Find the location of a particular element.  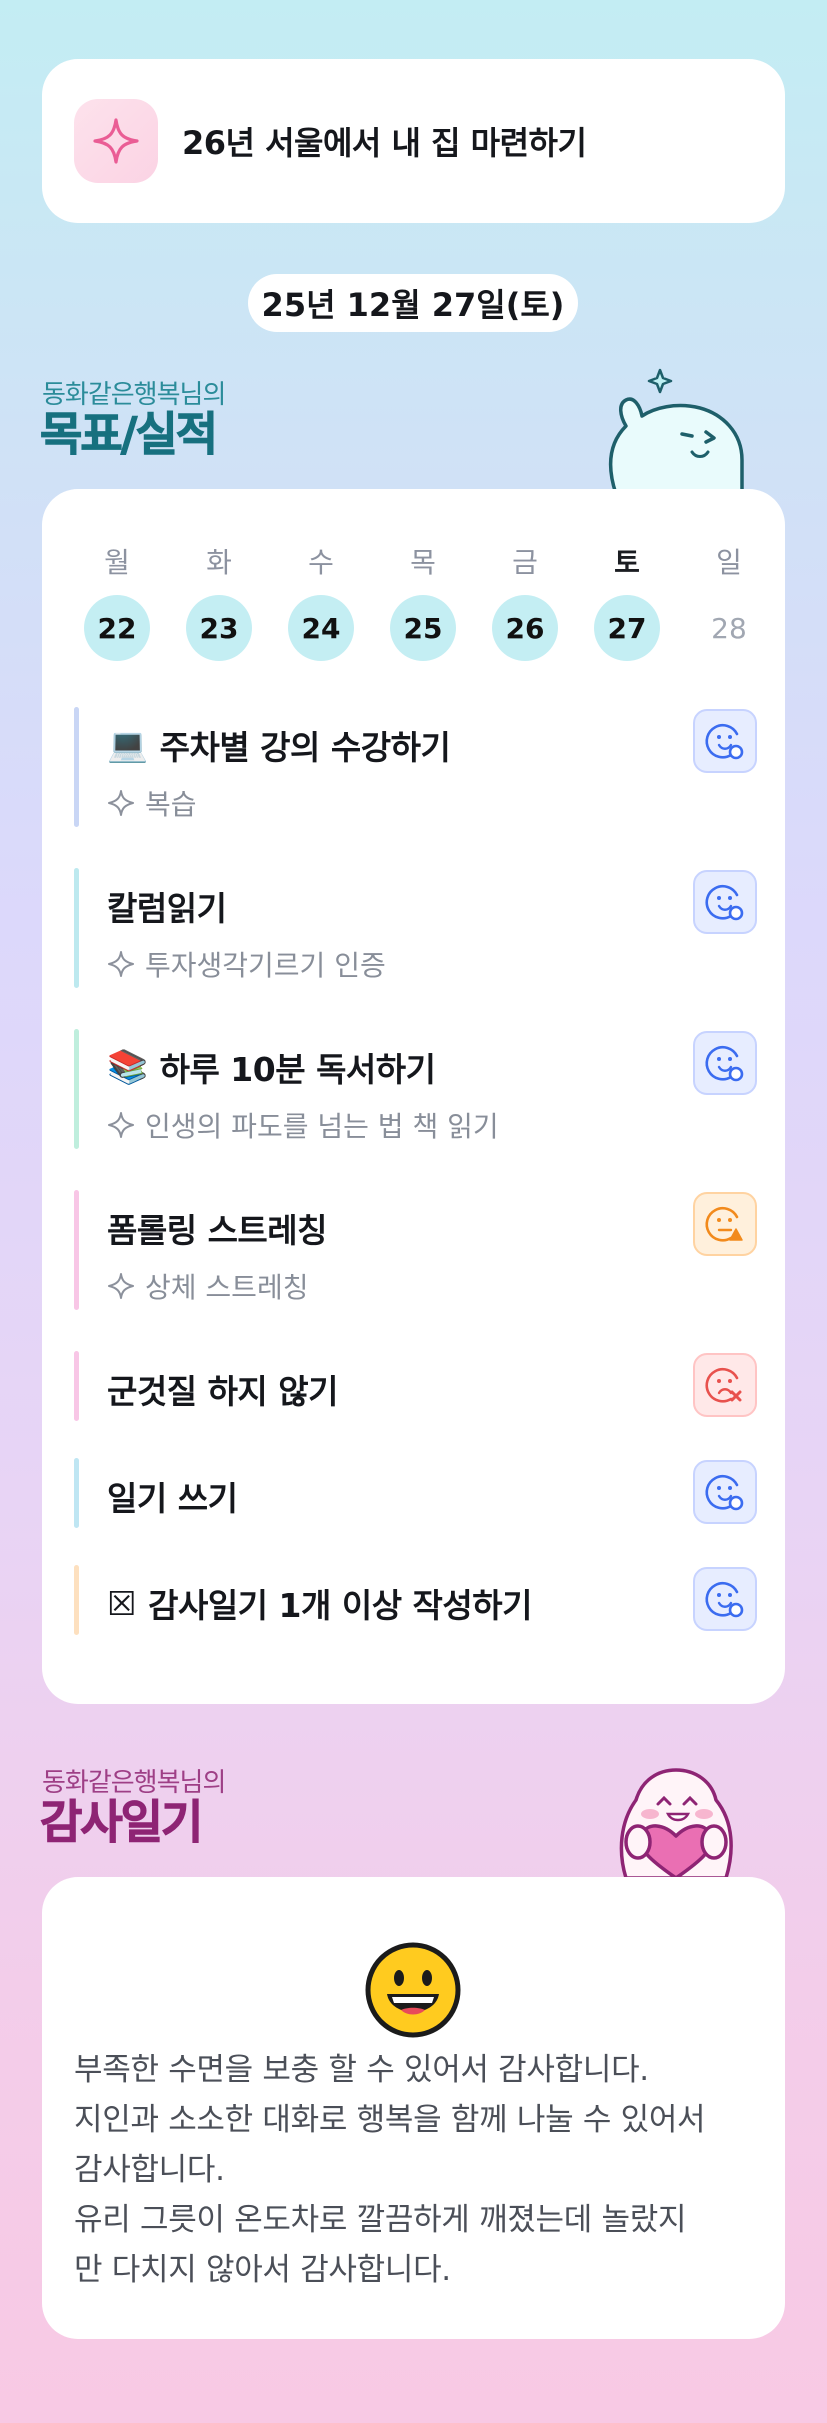

weekday-label: 금 is located at coordinates (525, 562).